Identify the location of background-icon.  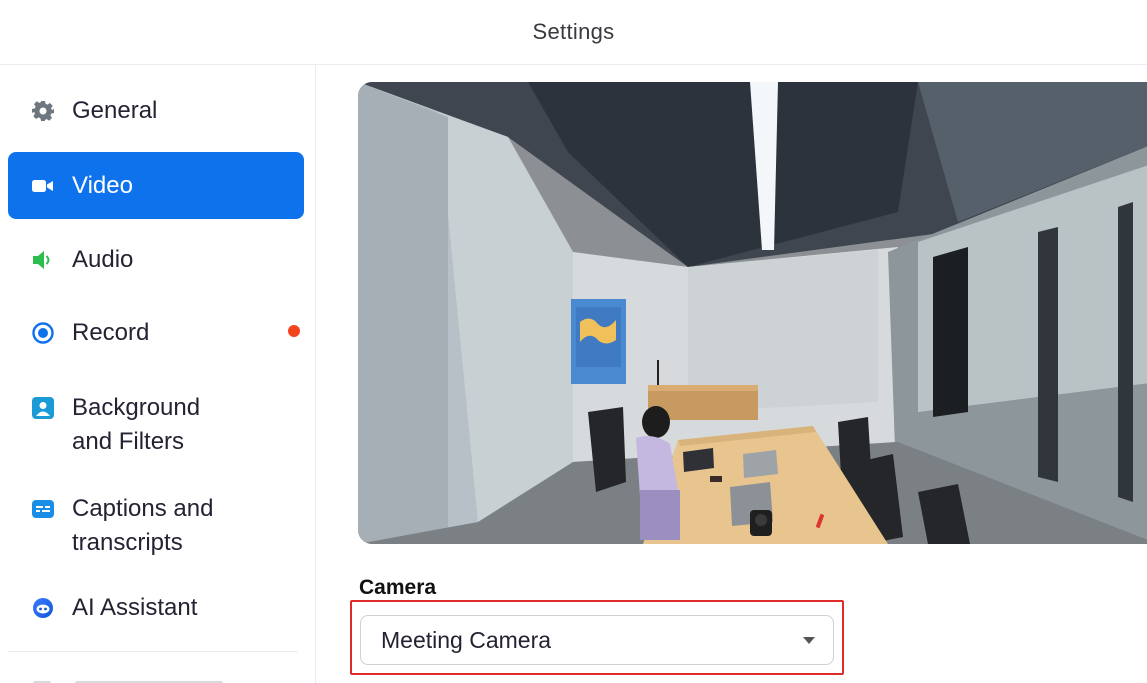
(43, 408).